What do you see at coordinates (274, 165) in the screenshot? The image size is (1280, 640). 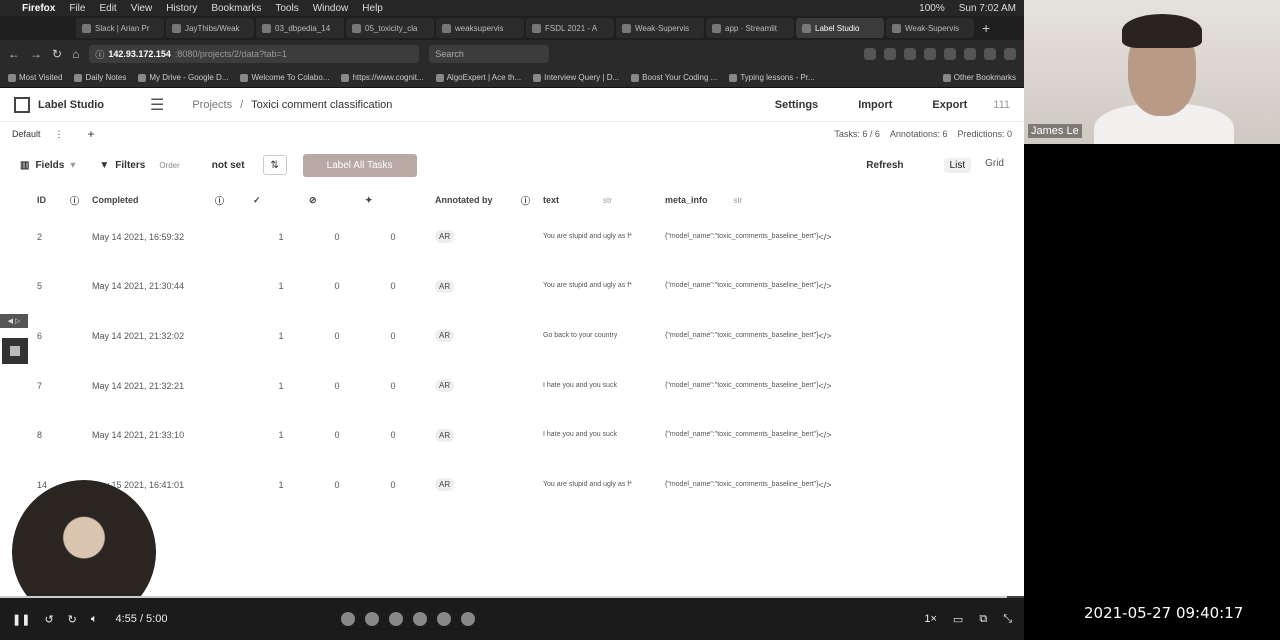 I see `sort-direction-icon: ⇅` at bounding box center [274, 165].